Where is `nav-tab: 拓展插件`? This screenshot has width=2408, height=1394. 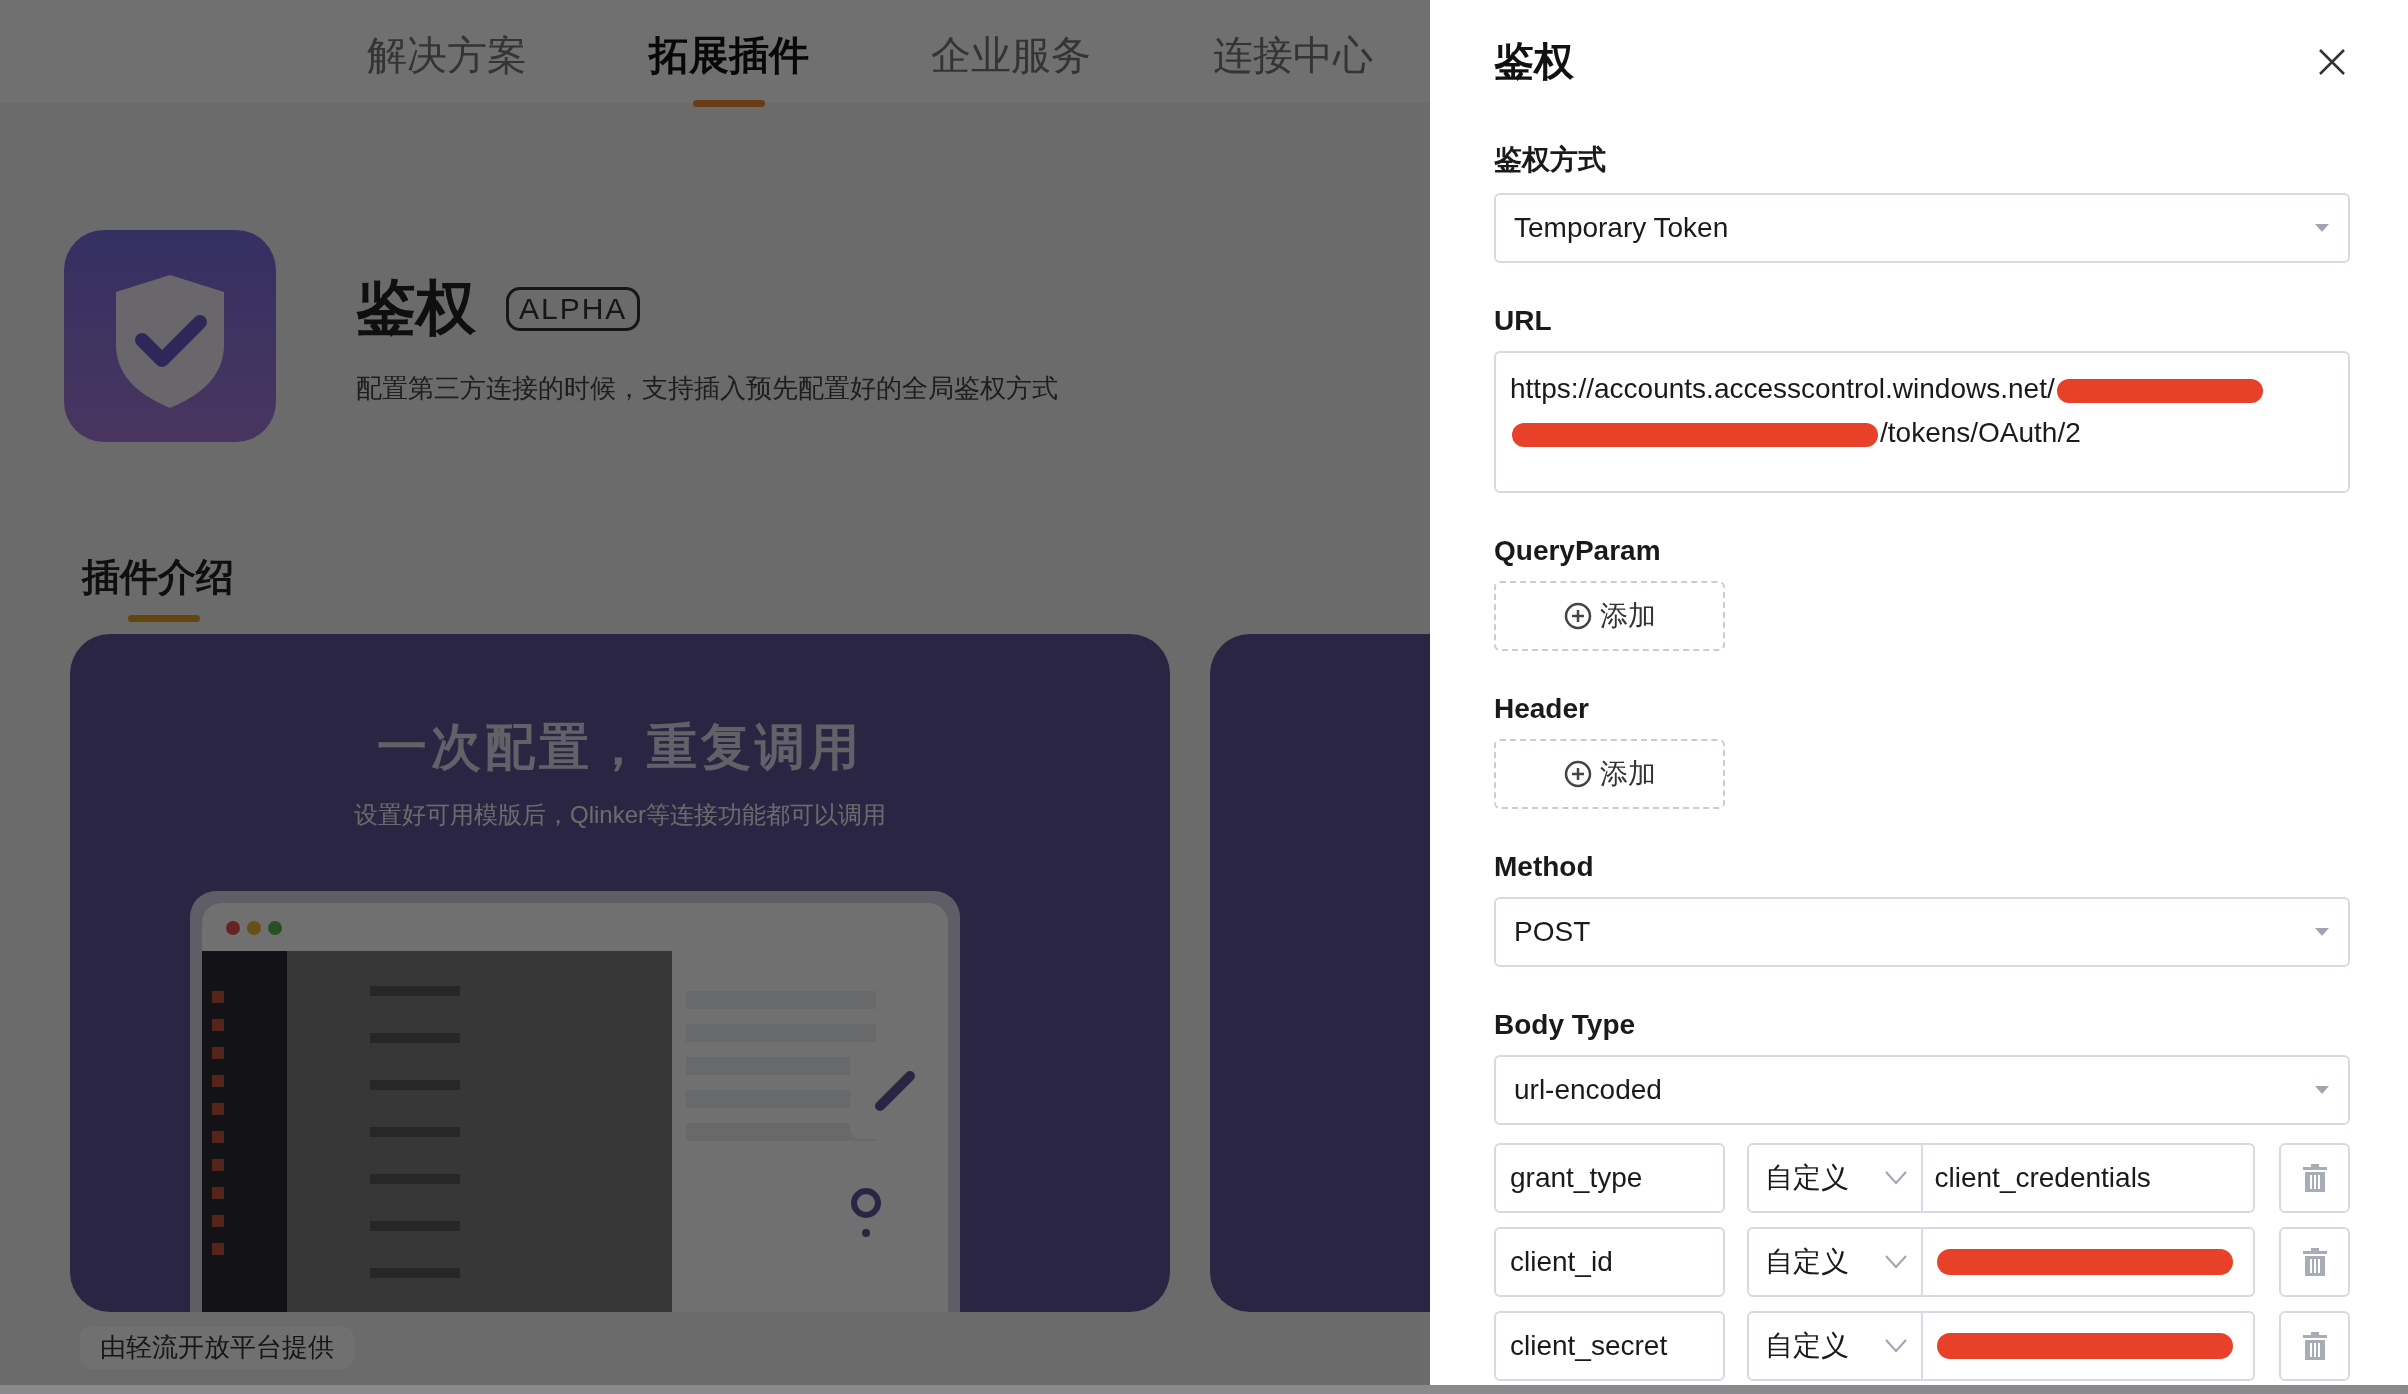
nav-tab: 拓展插件 is located at coordinates (729, 62).